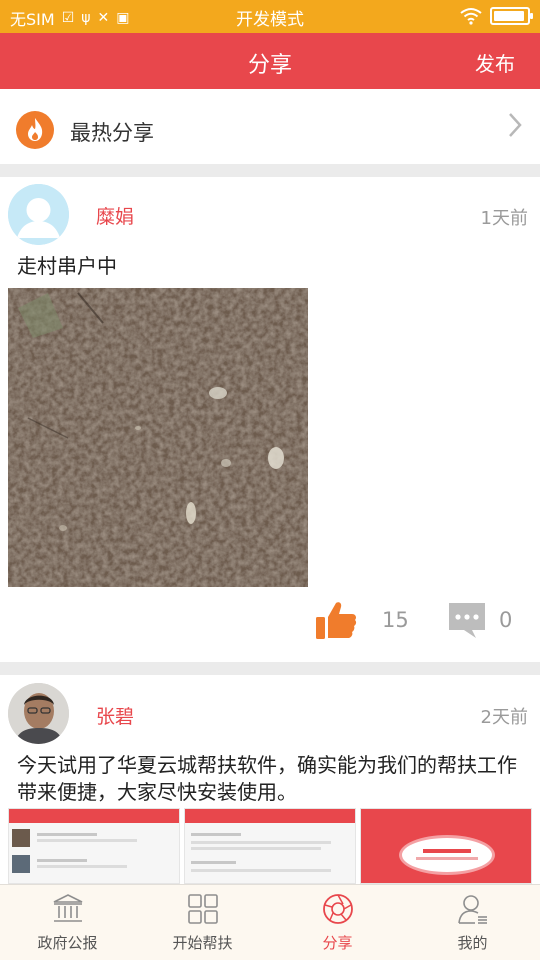  What do you see at coordinates (270, 20) in the screenshot?
I see `developer-mode-label: 开发模式` at bounding box center [270, 20].